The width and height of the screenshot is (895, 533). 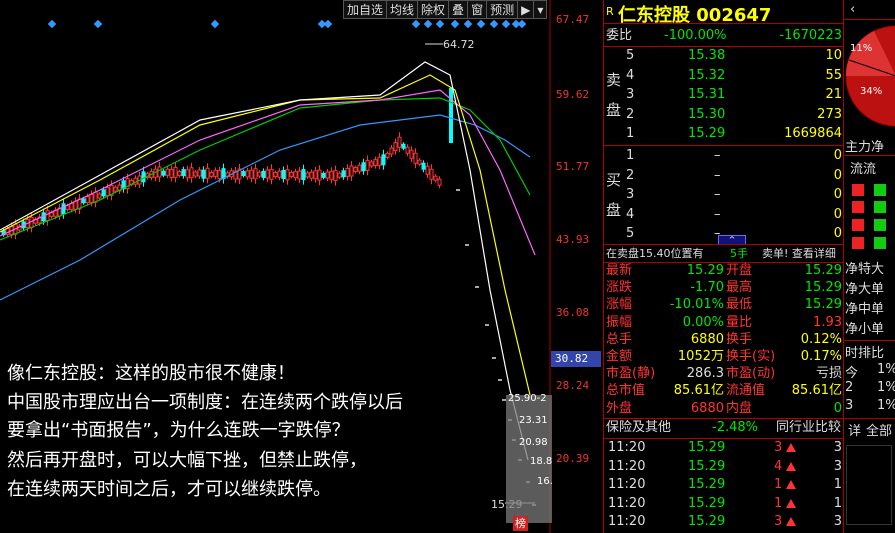 What do you see at coordinates (724, 339) in the screenshot?
I see `stats-row: 总手 6880 换手 0.12%` at bounding box center [724, 339].